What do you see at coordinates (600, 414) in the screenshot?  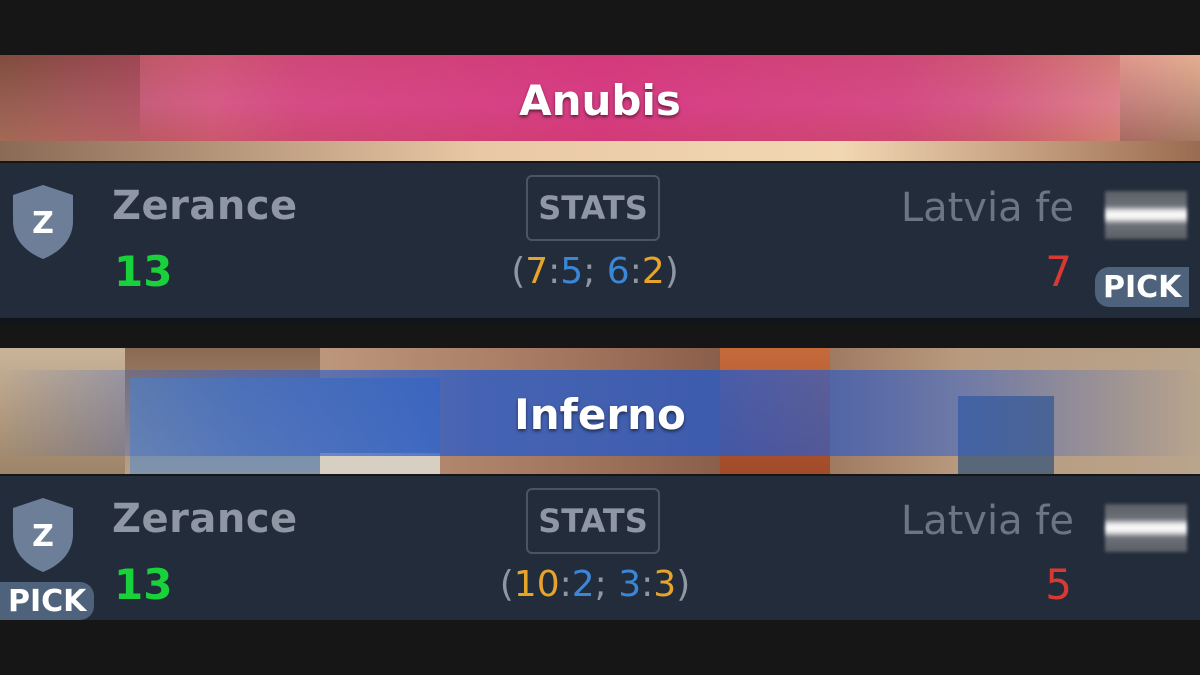 I see `map-title: Inferno` at bounding box center [600, 414].